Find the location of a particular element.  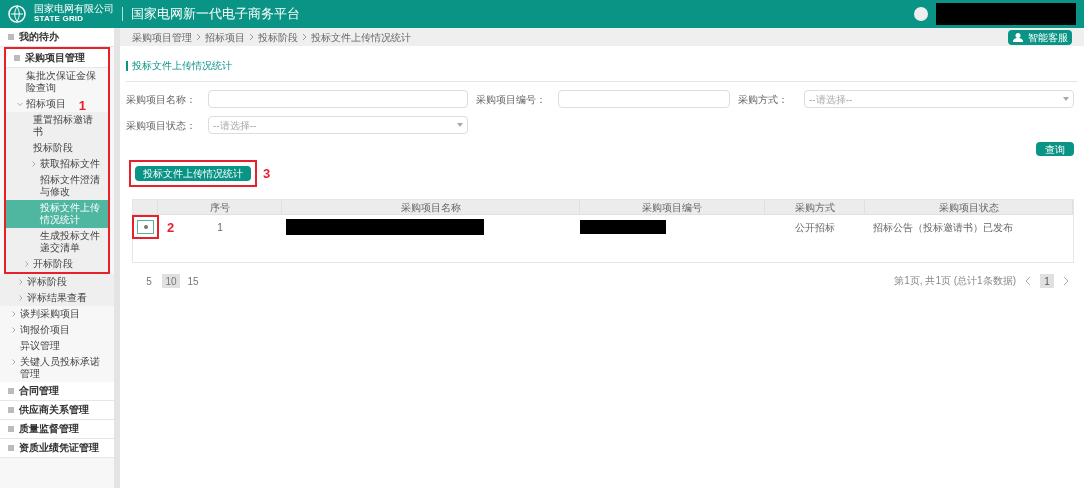

query-button: 查询 is located at coordinates (1055, 149).